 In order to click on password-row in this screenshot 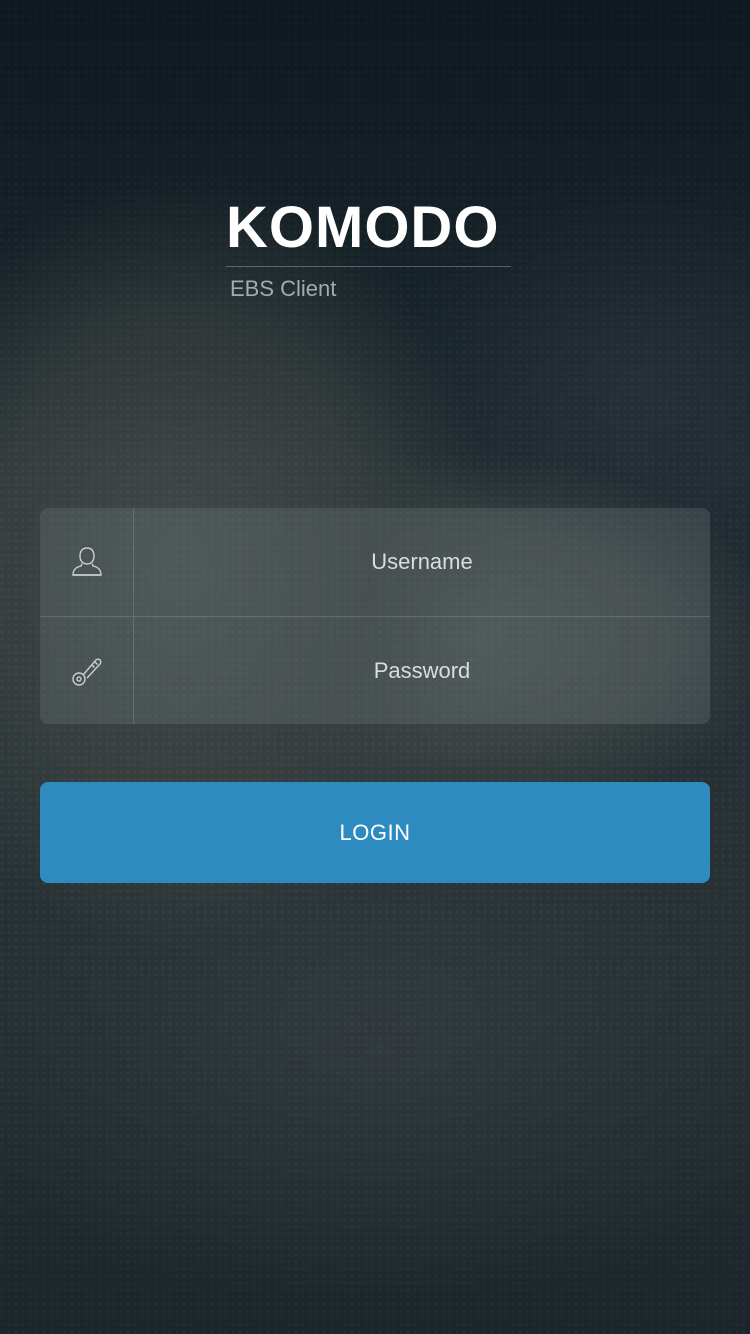, I will do `click(375, 670)`.